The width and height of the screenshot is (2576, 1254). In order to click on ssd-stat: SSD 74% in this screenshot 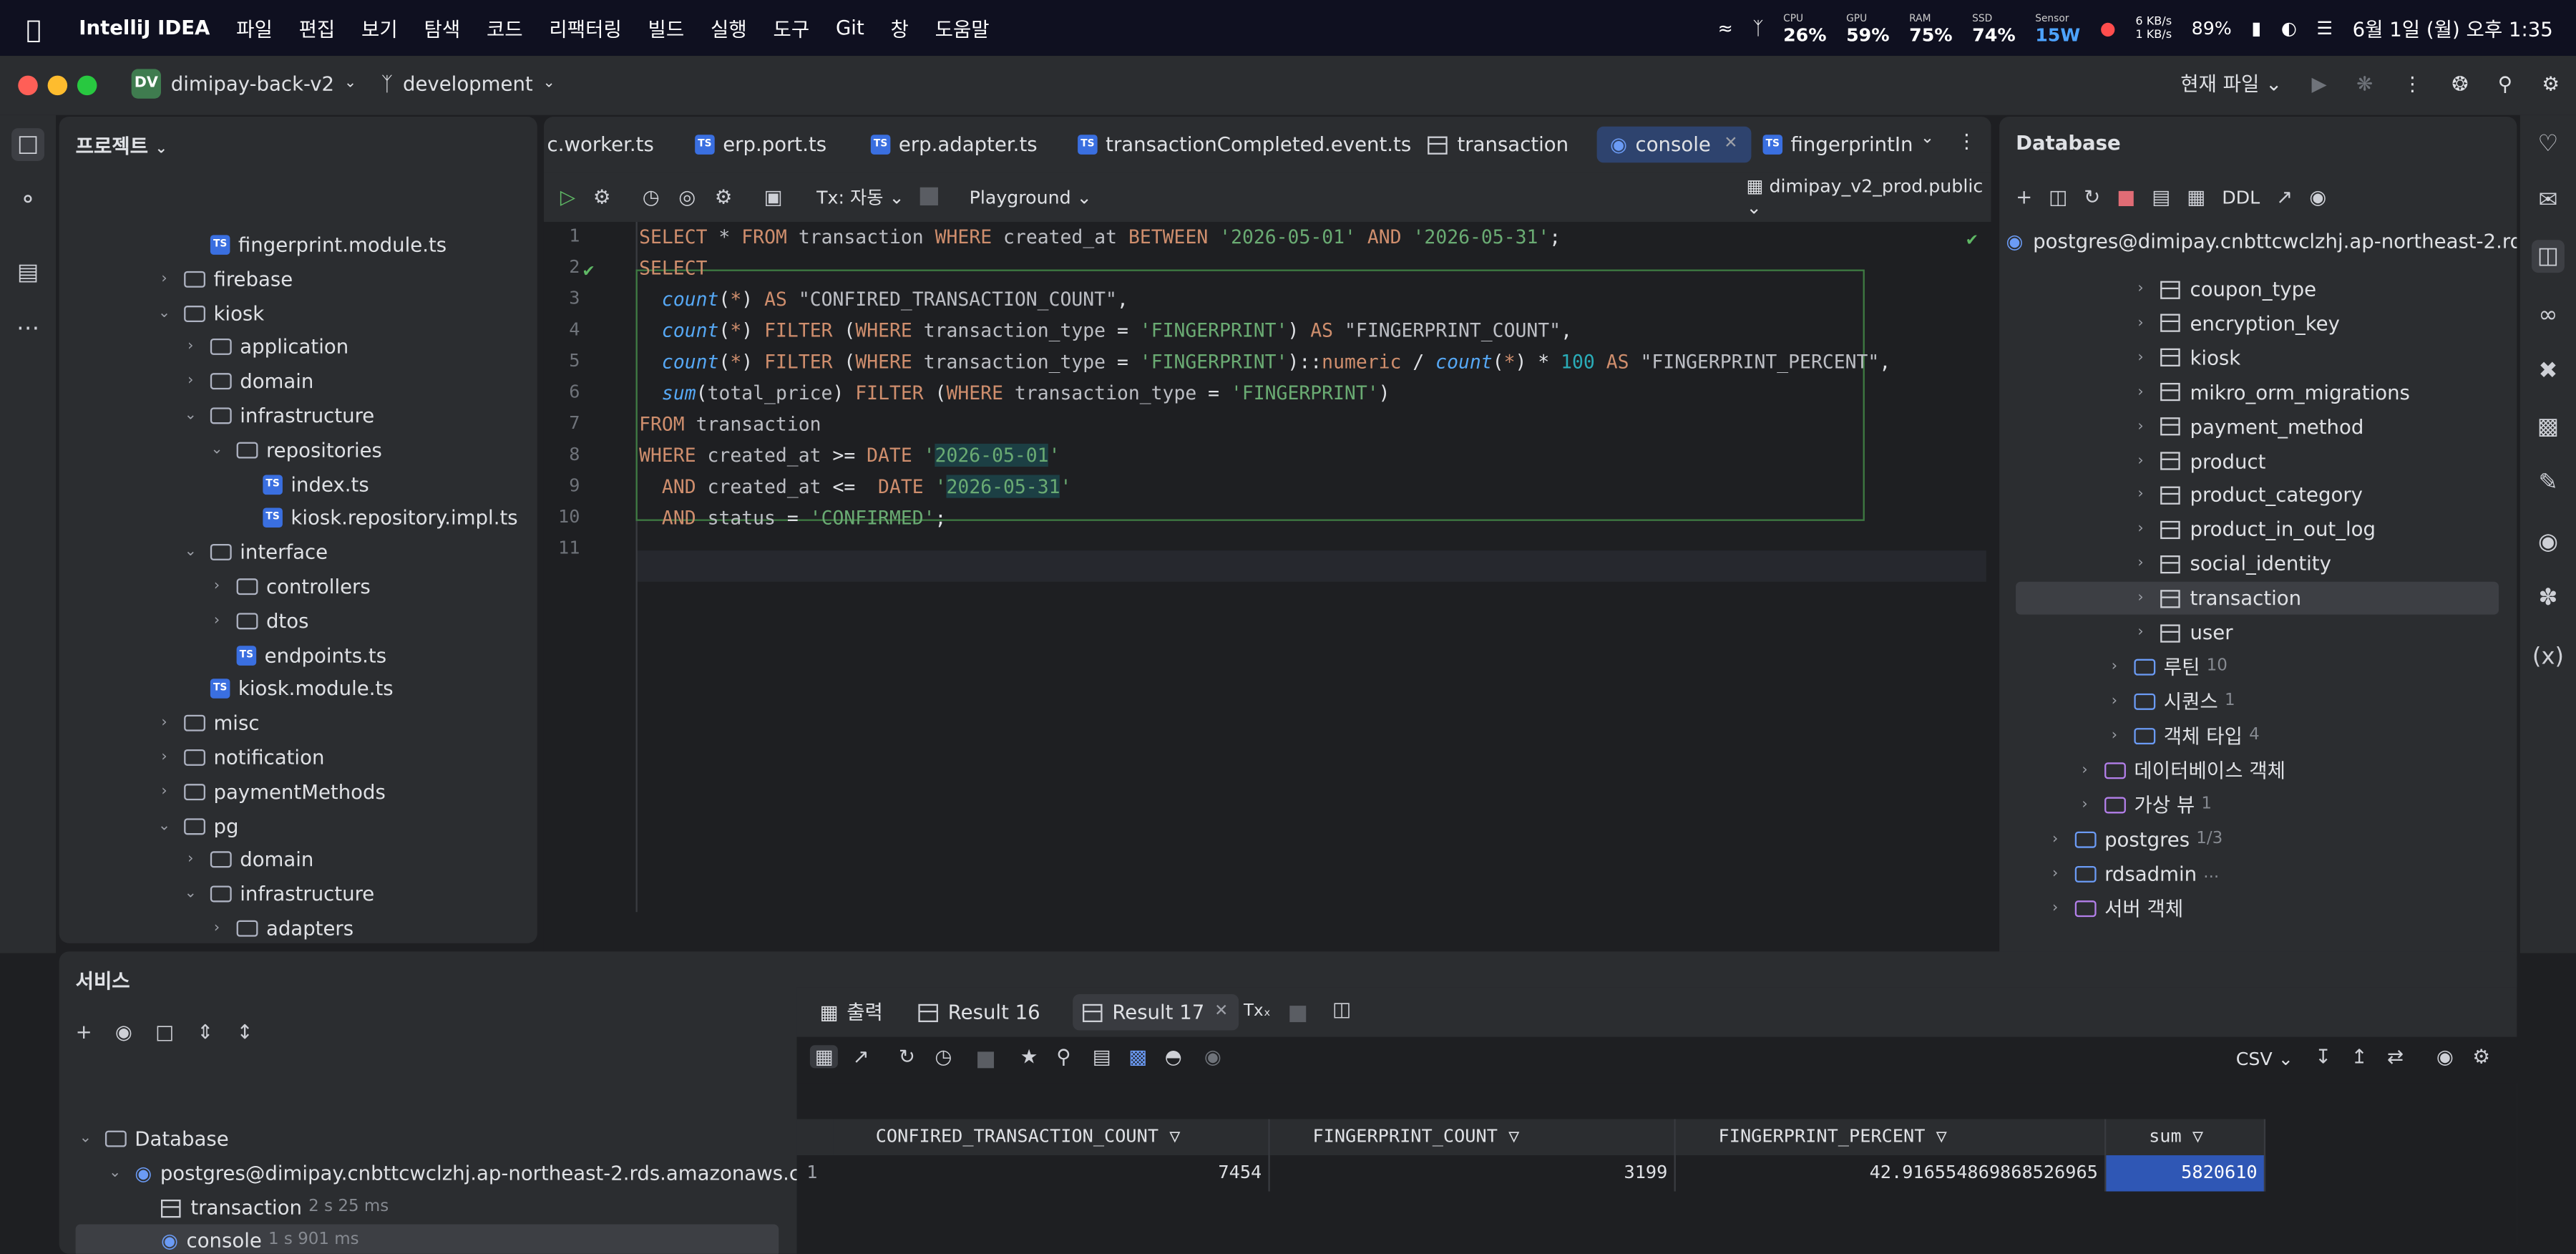, I will do `click(1993, 27)`.